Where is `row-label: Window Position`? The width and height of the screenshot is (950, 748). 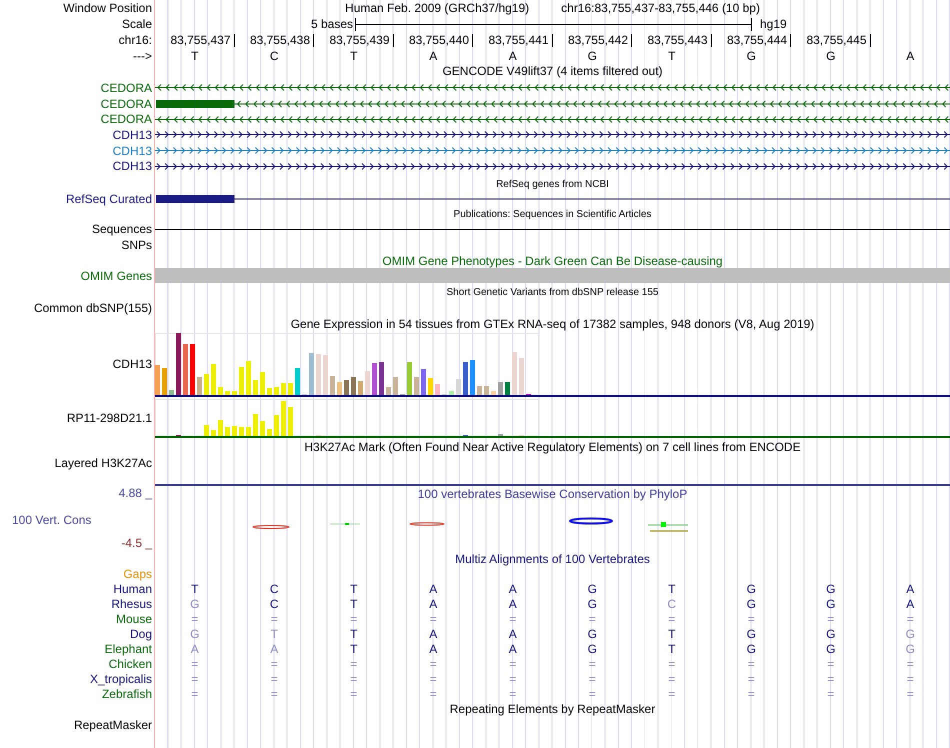 row-label: Window Position is located at coordinates (107, 8).